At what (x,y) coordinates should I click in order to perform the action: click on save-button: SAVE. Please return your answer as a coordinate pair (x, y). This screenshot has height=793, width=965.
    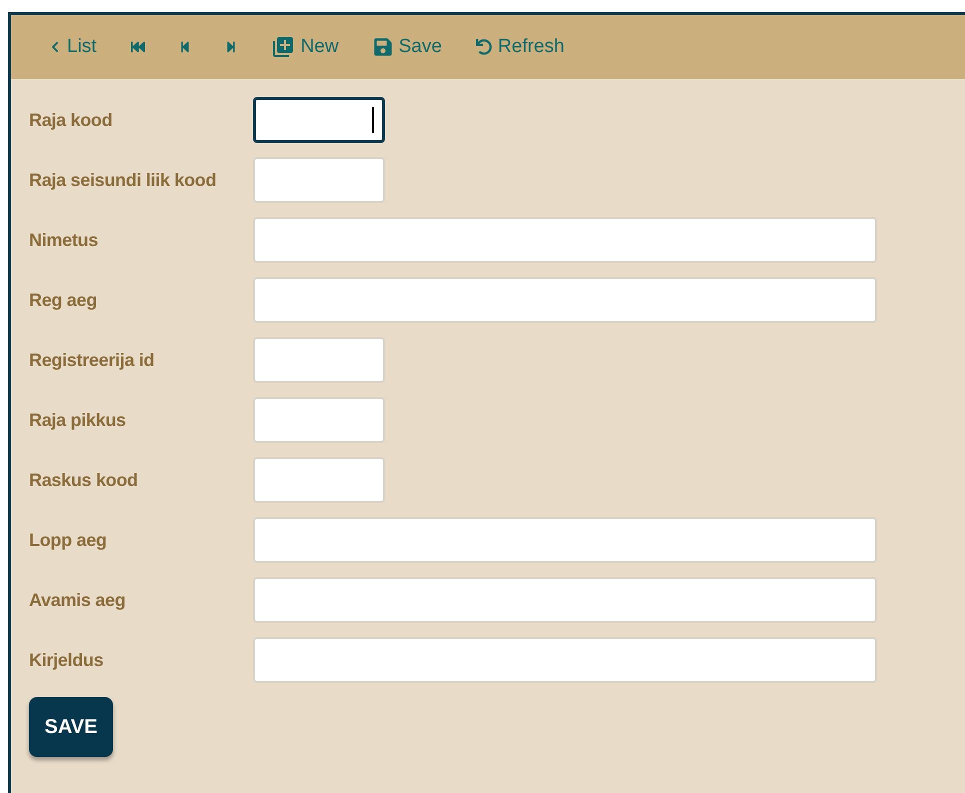
    Looking at the image, I should click on (71, 727).